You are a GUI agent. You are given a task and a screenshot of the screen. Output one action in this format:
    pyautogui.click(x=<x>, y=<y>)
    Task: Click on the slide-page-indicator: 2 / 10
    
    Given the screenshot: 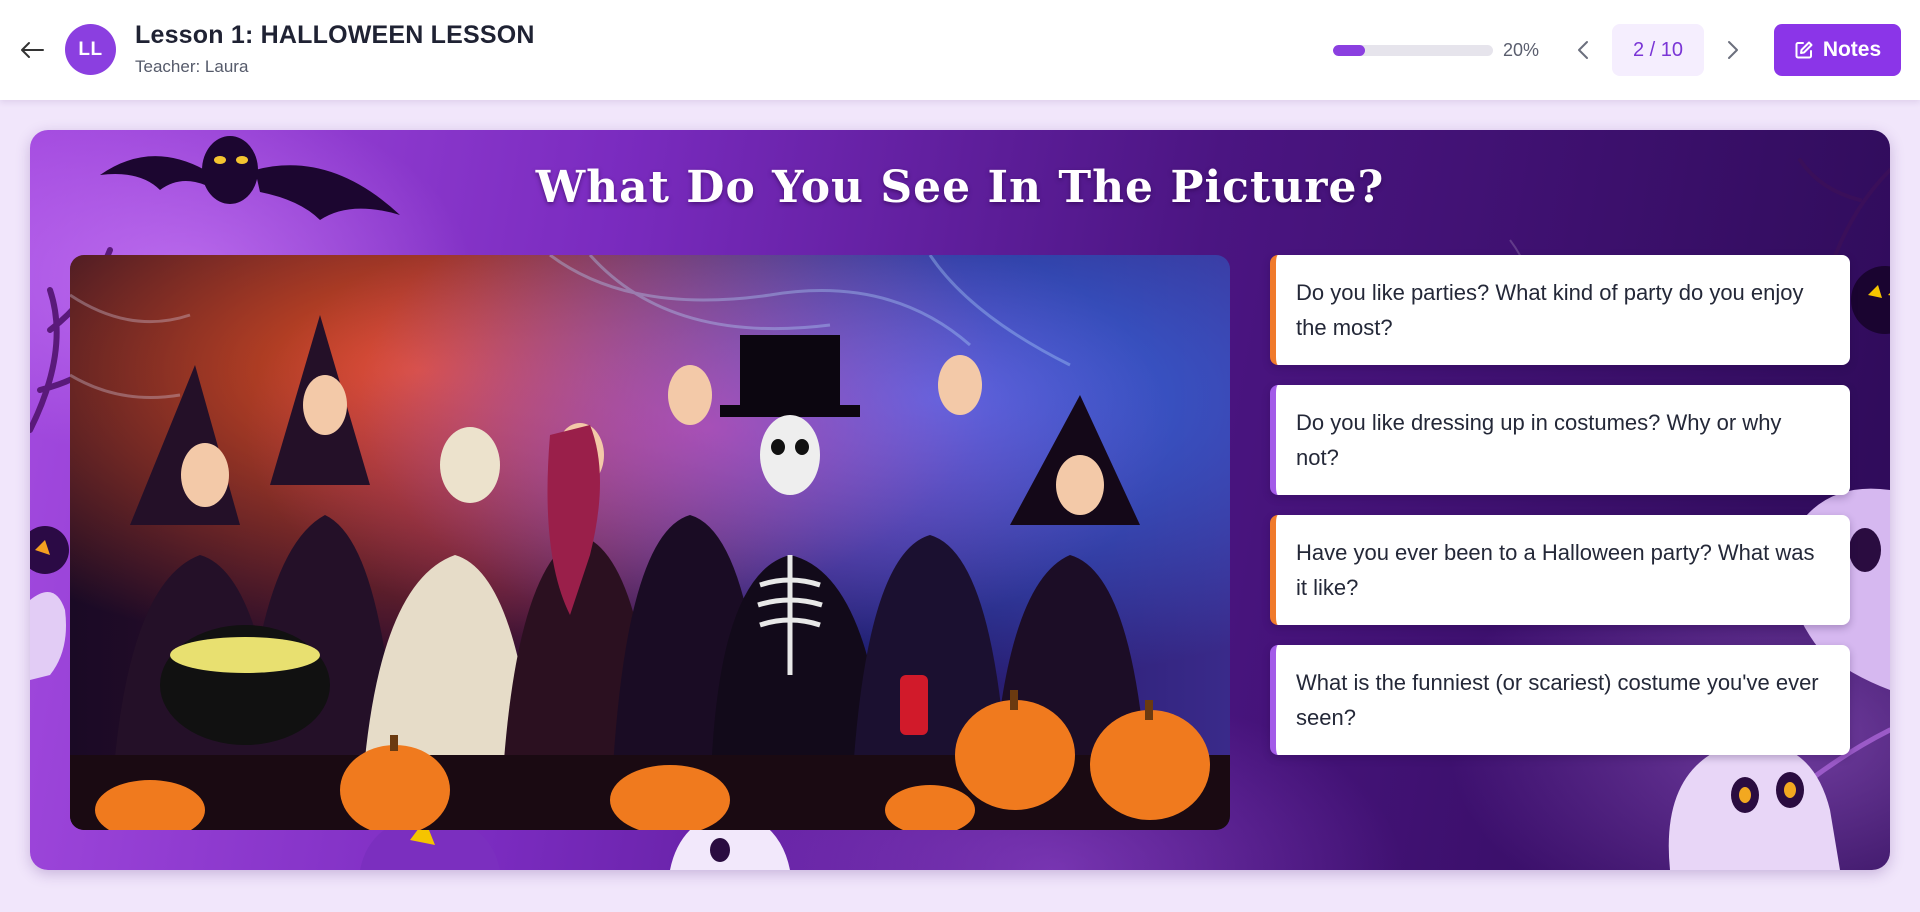 What is the action you would take?
    pyautogui.click(x=1658, y=50)
    